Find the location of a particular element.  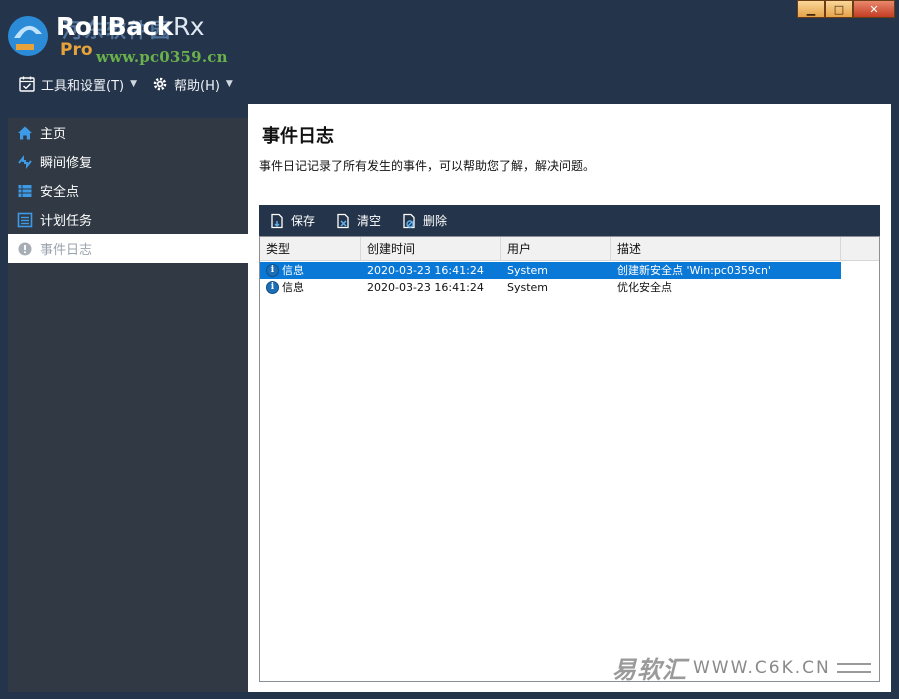

window-controls: ▁ □ ✕ is located at coordinates (846, 9).